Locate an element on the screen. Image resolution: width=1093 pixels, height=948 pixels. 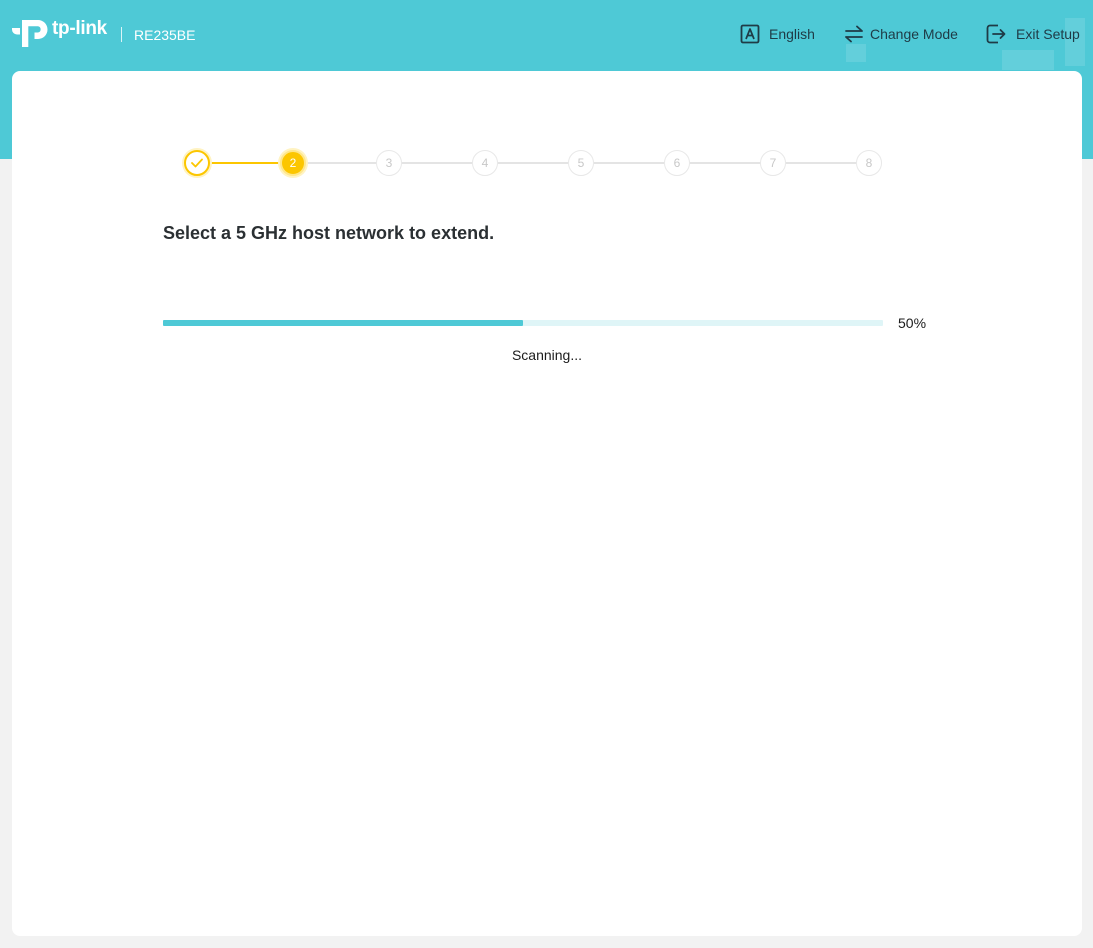
scan-progress-bar is located at coordinates (523, 323).